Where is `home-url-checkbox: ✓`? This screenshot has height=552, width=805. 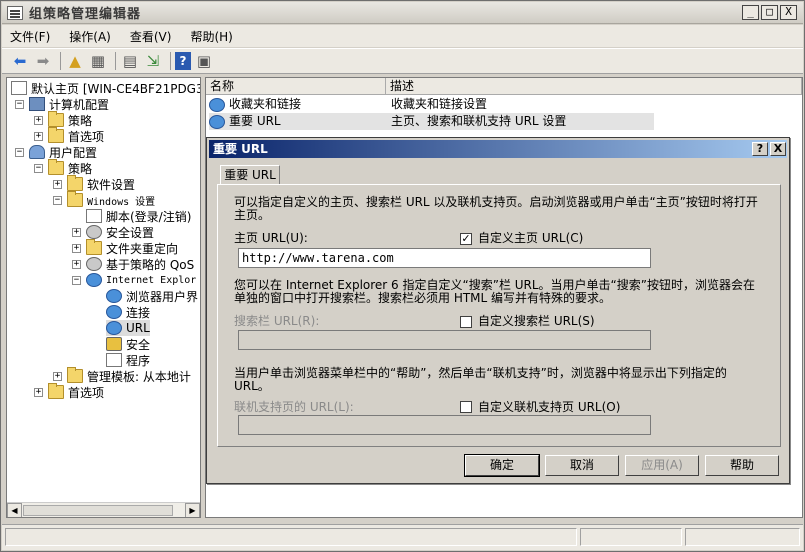 home-url-checkbox: ✓ is located at coordinates (466, 239).